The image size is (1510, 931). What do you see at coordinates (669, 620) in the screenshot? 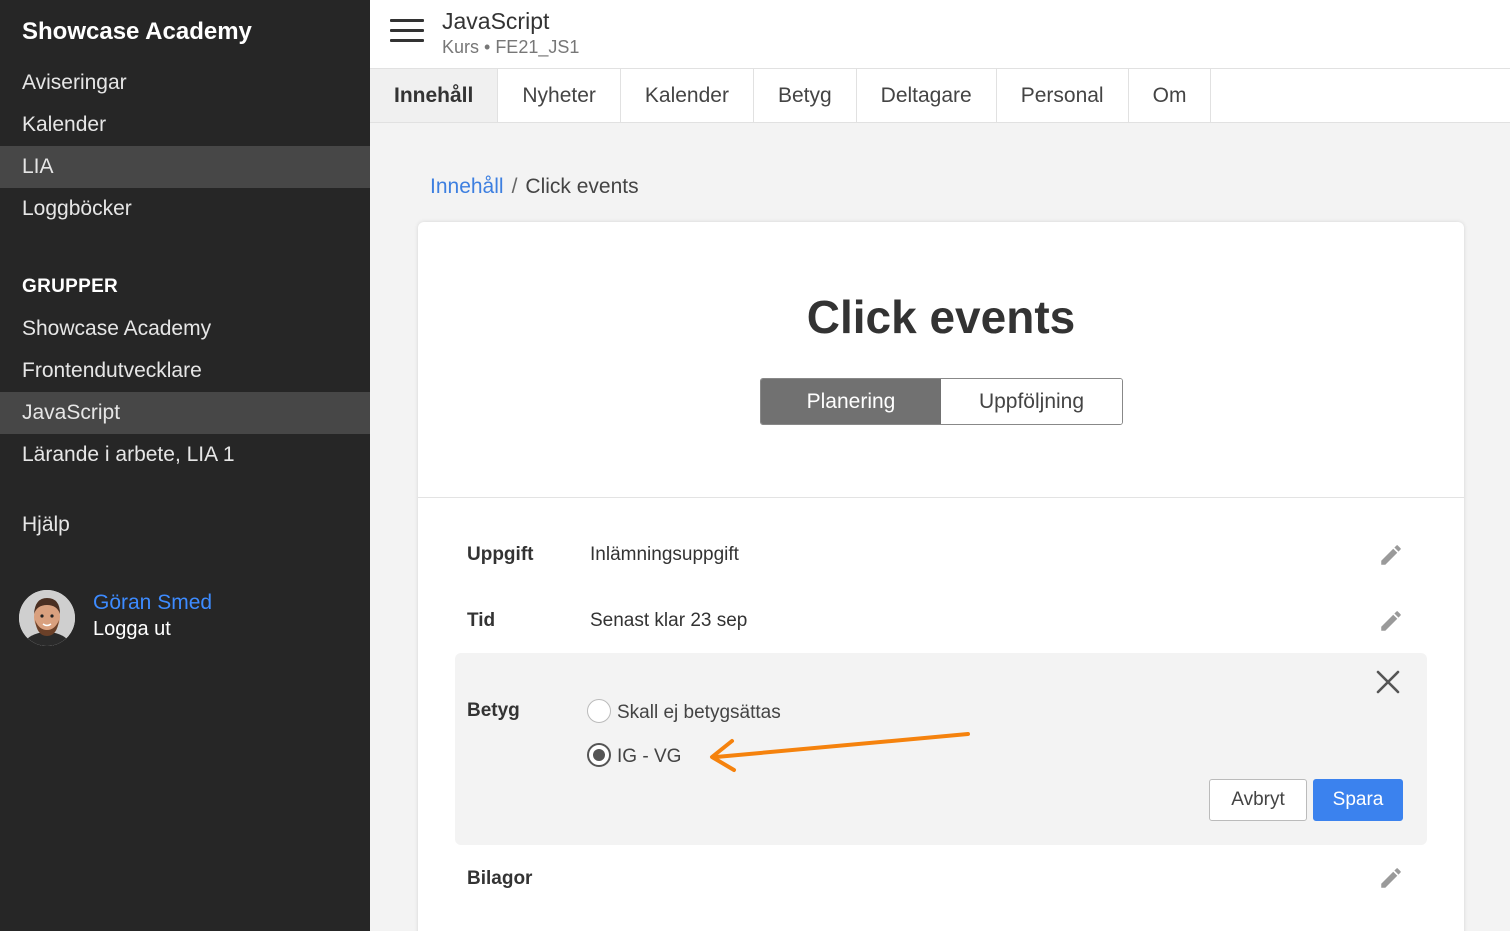
I see `tid-value: Senast klar 23 sep` at bounding box center [669, 620].